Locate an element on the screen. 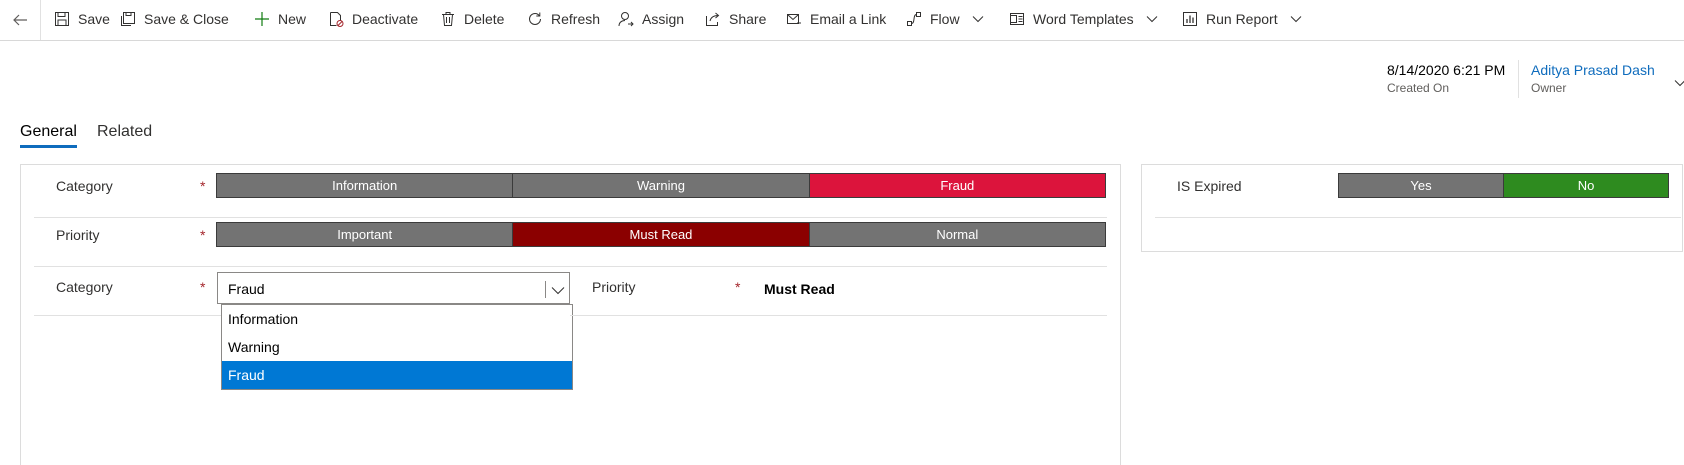  is-expired-option-set: Yes No is located at coordinates (1503, 185).